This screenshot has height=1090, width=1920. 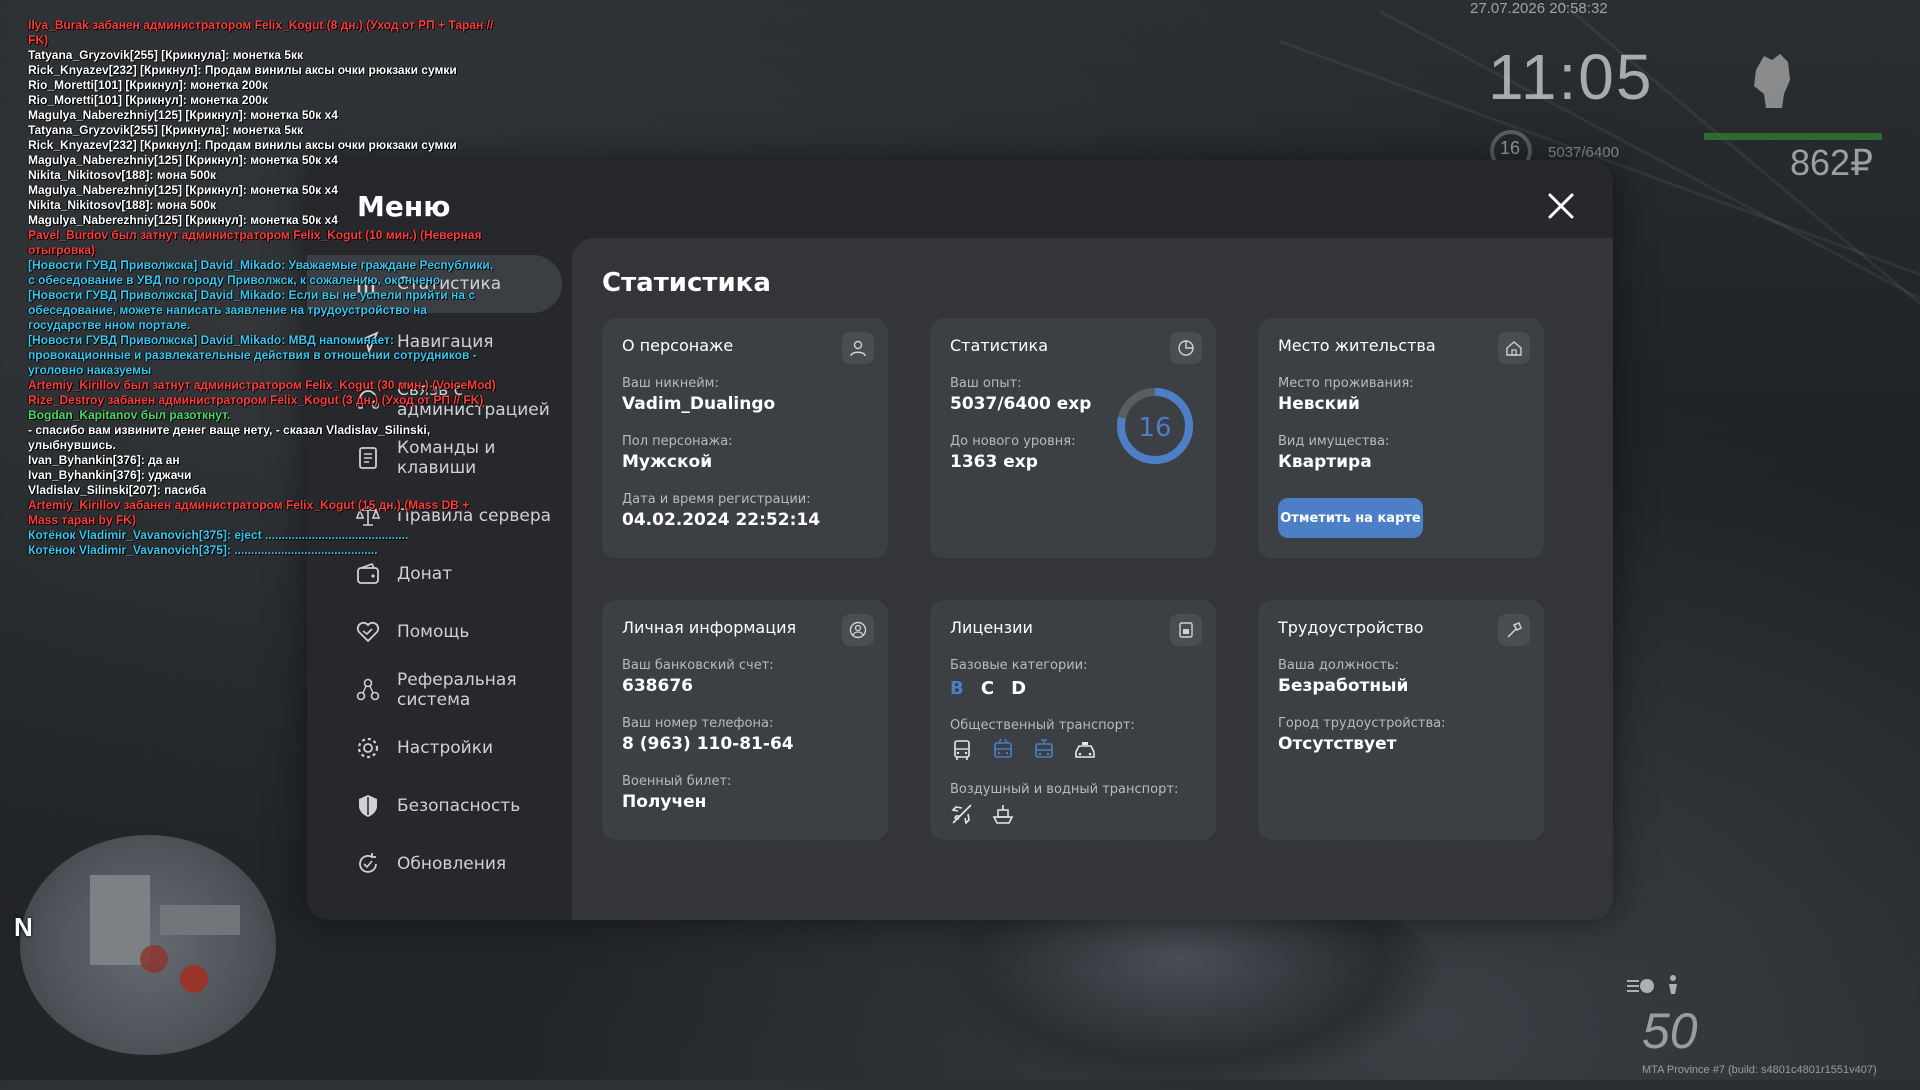 I want to click on sidebar-item-help: Помощь, so click(x=434, y=632).